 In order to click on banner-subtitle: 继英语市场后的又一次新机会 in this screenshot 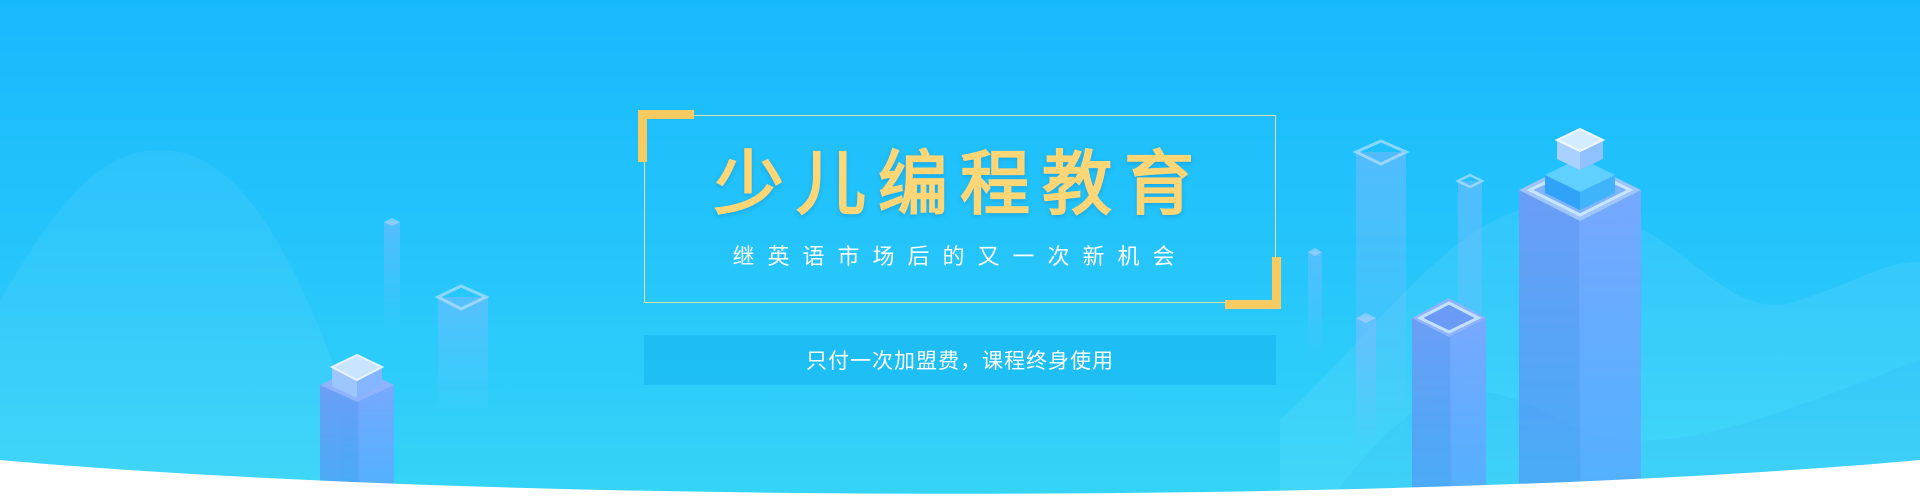, I will do `click(960, 257)`.